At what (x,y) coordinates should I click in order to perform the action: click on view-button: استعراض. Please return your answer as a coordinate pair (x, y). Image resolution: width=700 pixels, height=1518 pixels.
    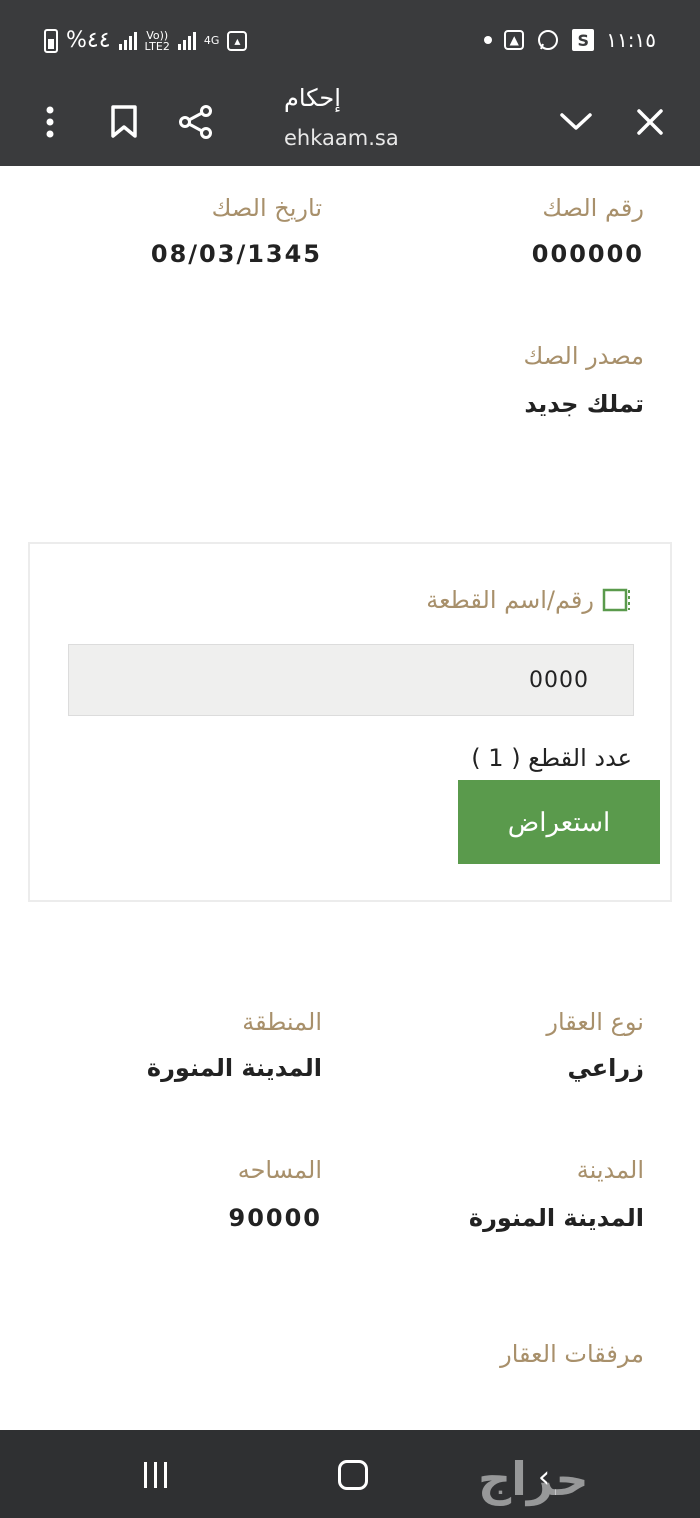
    Looking at the image, I should click on (559, 822).